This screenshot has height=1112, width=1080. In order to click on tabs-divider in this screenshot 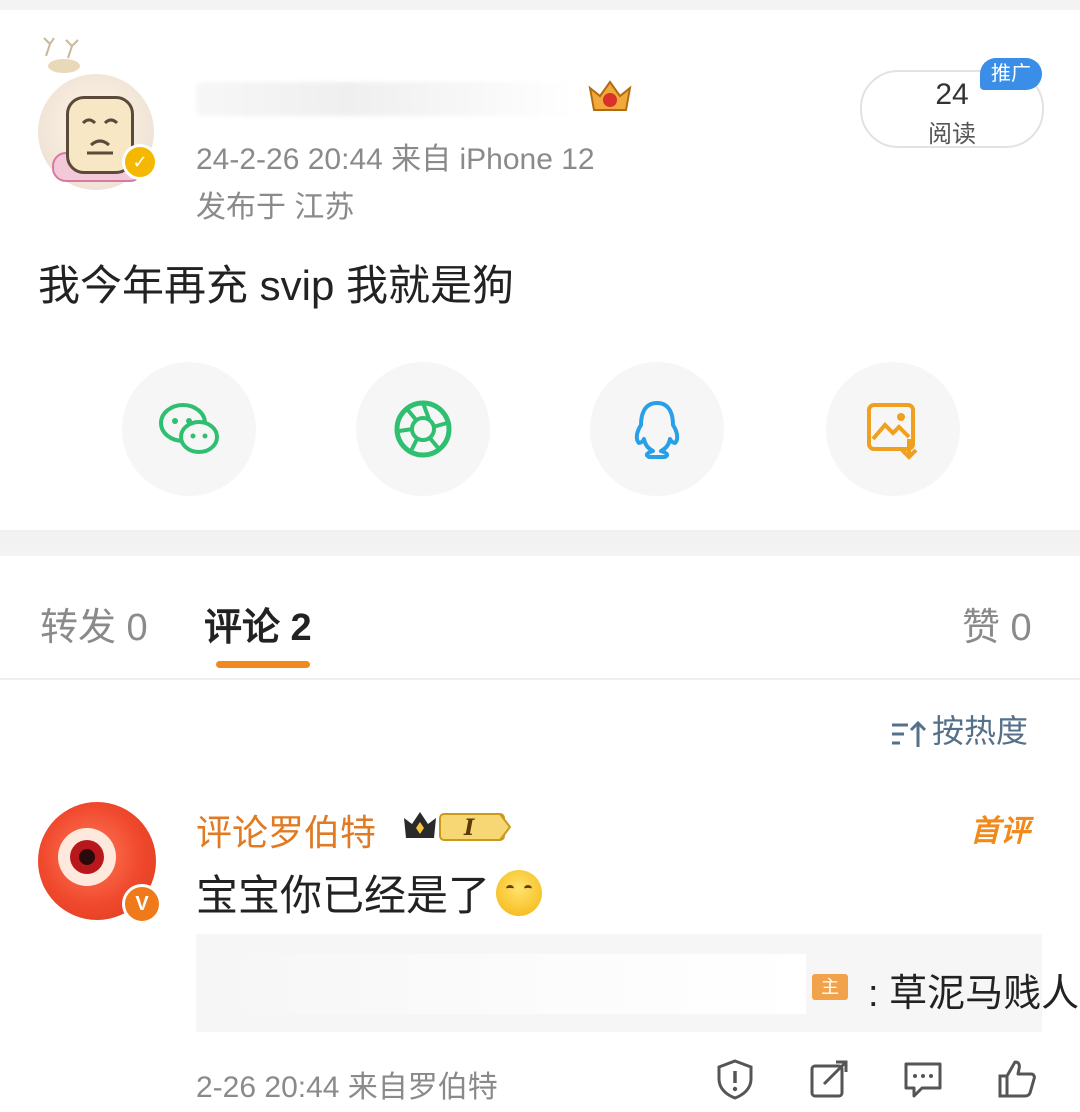, I will do `click(540, 679)`.